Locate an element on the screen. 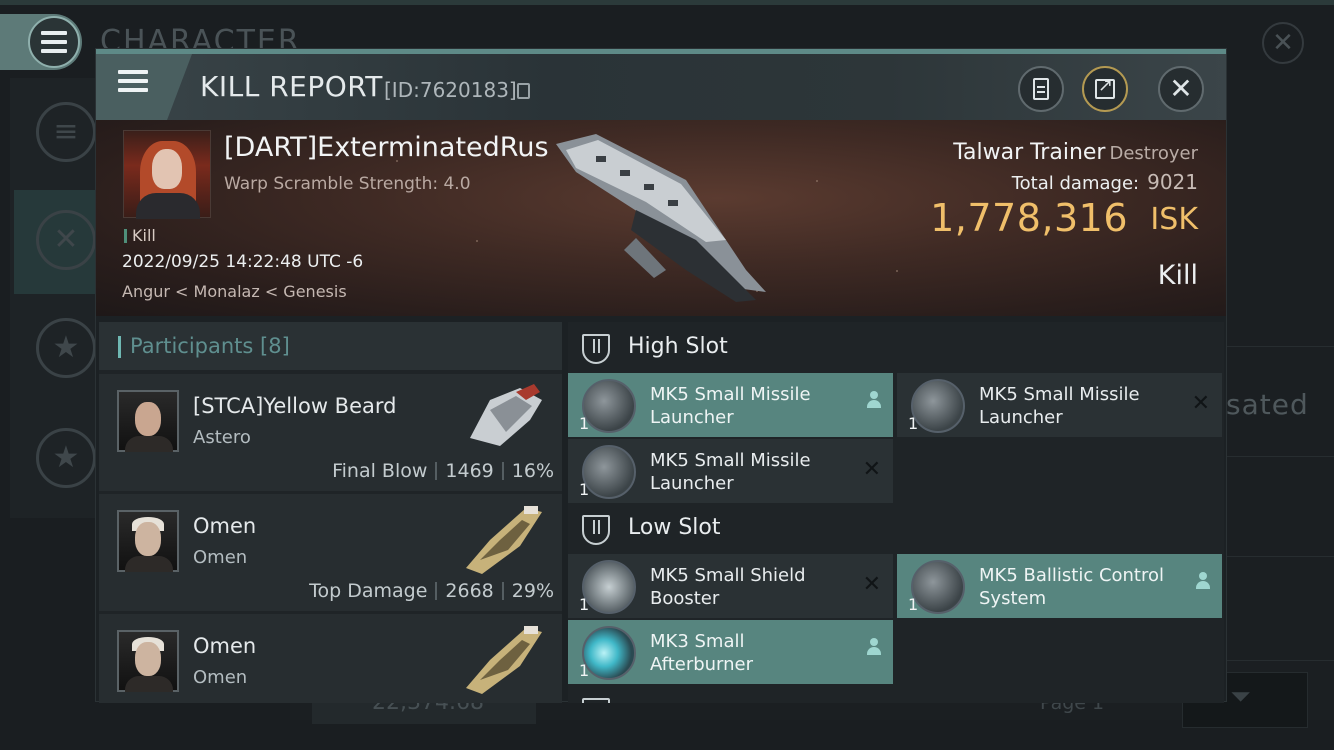  sidebar-item-star: ★ is located at coordinates (55, 352).